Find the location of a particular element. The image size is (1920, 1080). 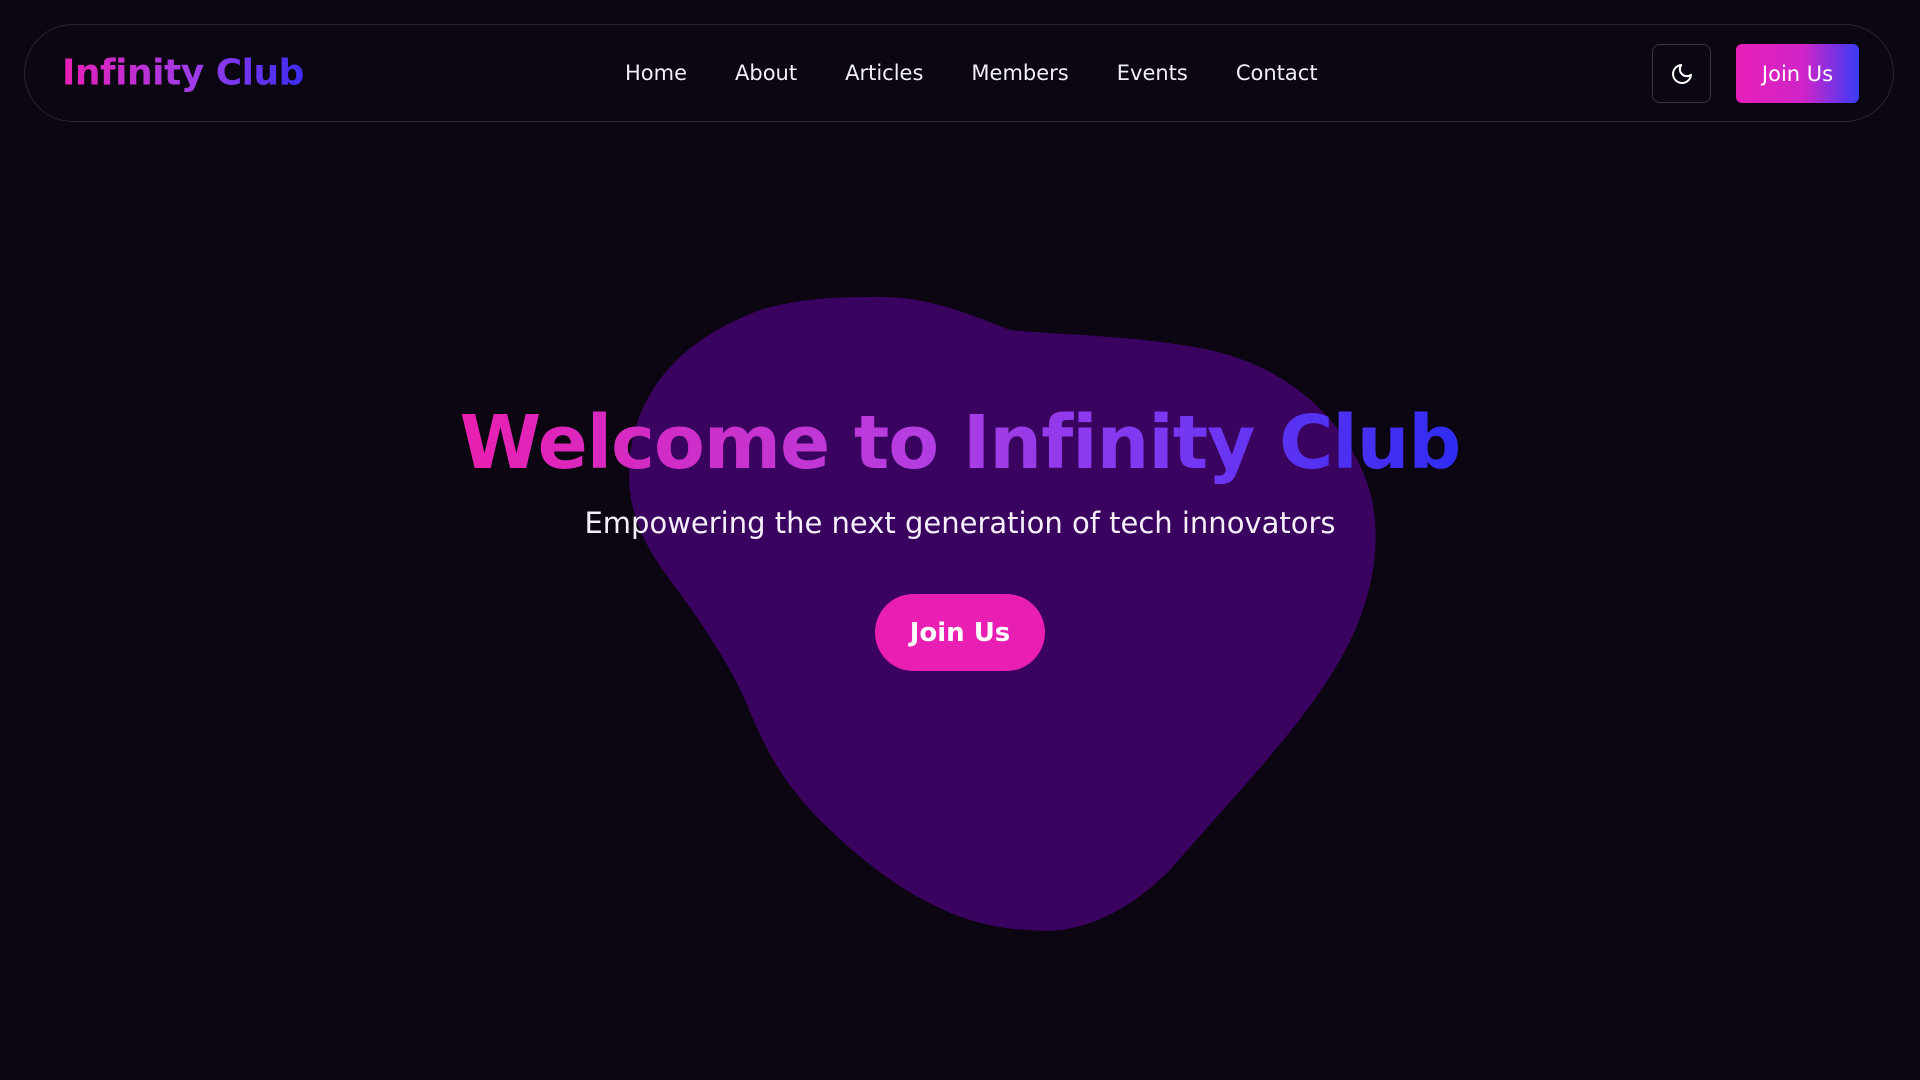

nav-link-articles: Articles is located at coordinates (884, 73).